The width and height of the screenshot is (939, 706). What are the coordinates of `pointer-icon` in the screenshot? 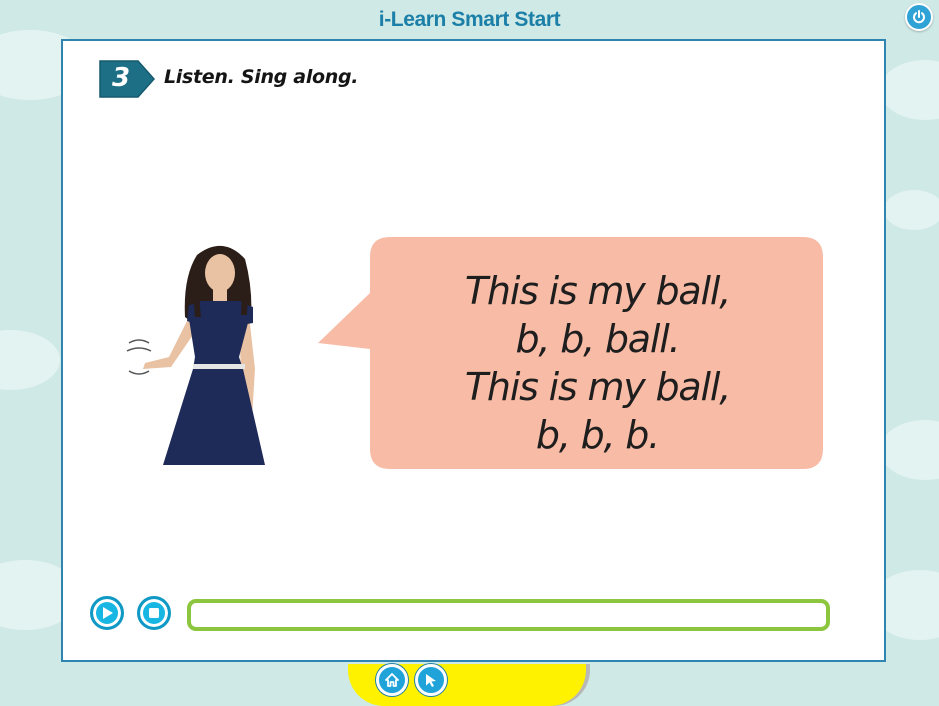 It's located at (431, 680).